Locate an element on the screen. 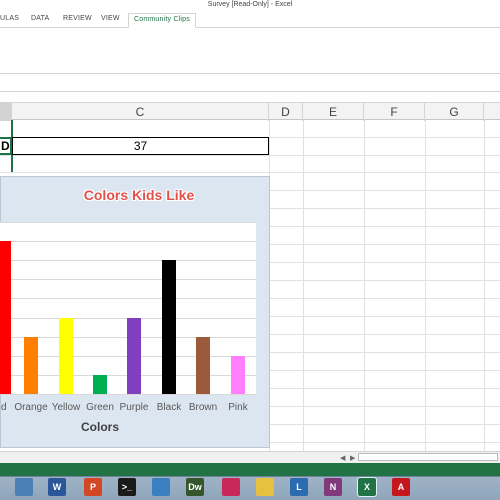  tab-community-clips: Community Clips is located at coordinates (162, 20).